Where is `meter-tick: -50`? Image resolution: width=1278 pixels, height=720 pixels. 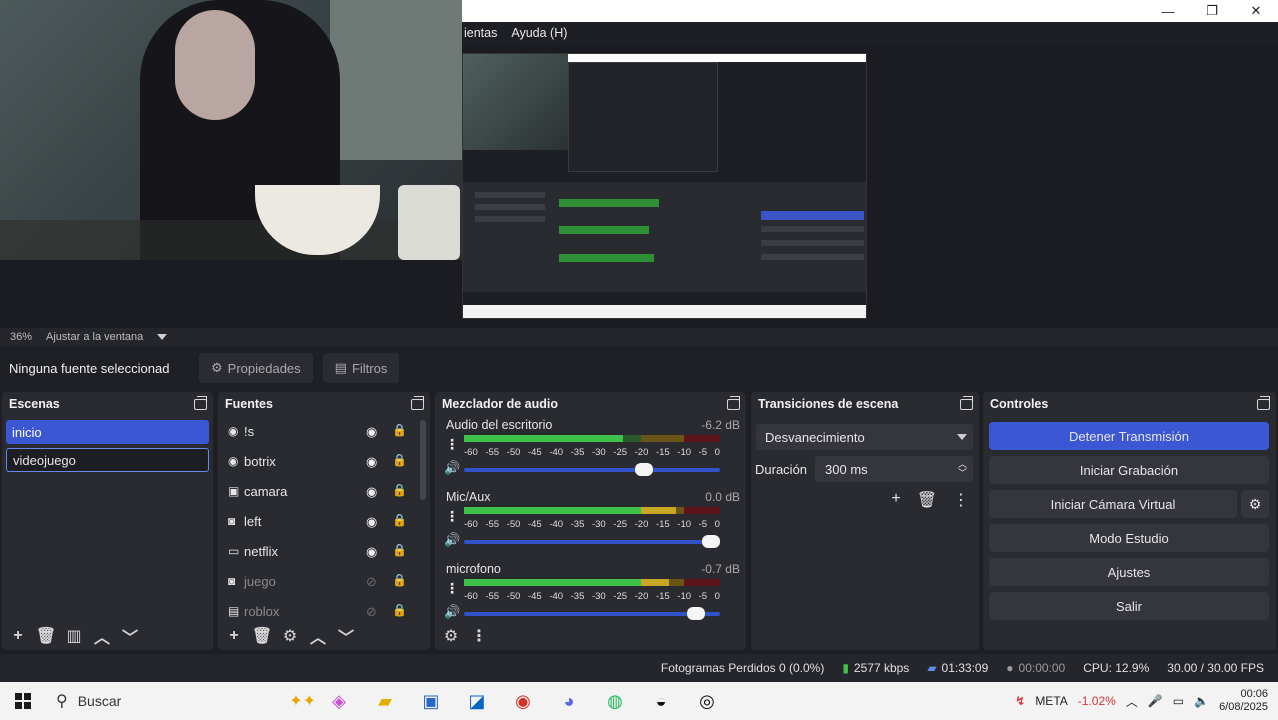 meter-tick: -50 is located at coordinates (513, 524).